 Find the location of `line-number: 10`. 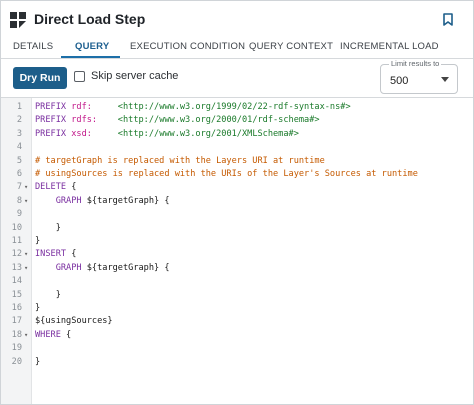

line-number: 10 is located at coordinates (16, 227).